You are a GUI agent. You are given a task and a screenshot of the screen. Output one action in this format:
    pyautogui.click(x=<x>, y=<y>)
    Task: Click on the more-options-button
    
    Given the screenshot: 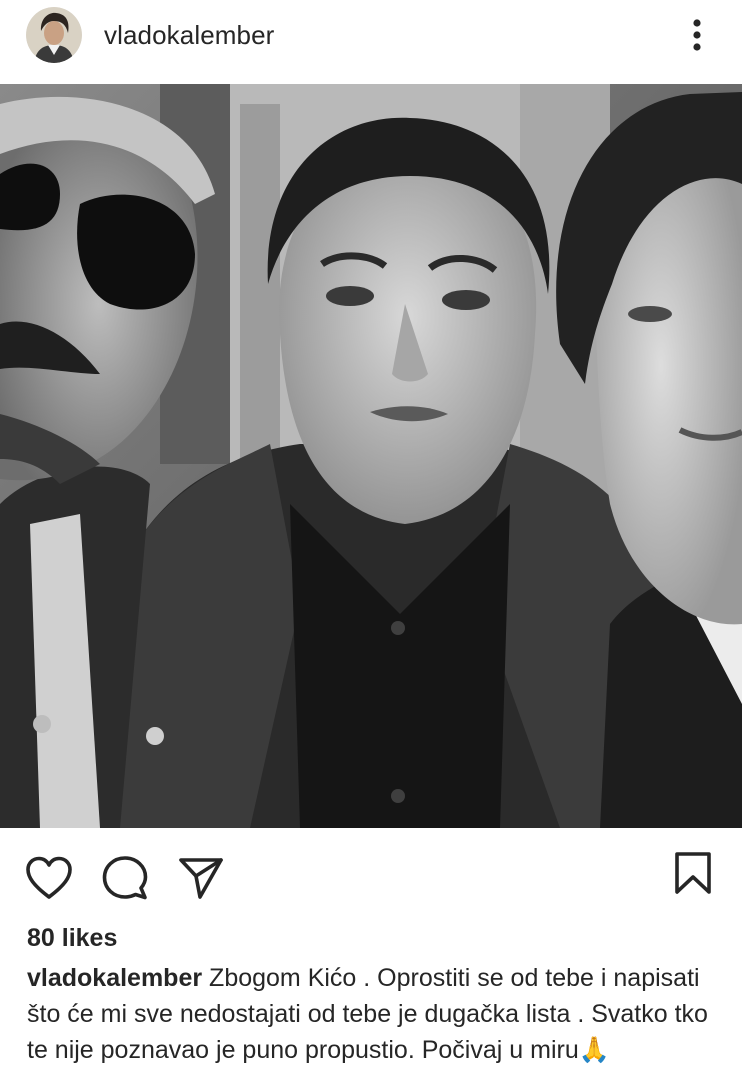 What is the action you would take?
    pyautogui.click(x=697, y=35)
    